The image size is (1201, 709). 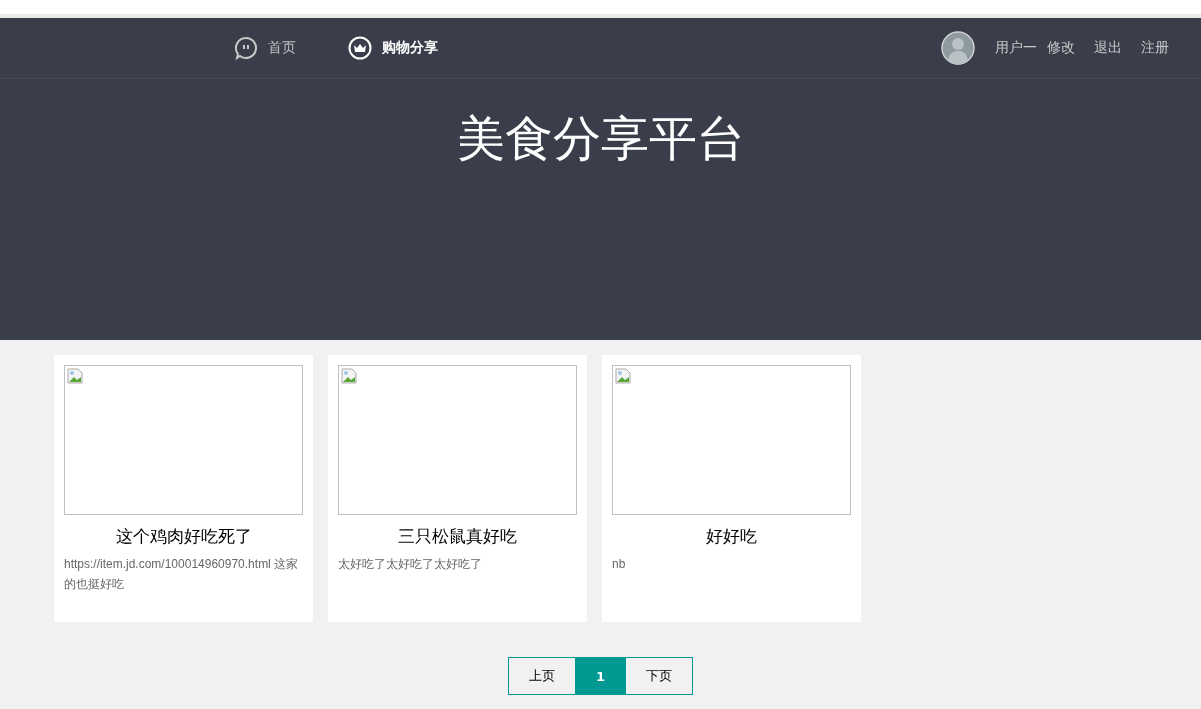 What do you see at coordinates (1155, 48) in the screenshot?
I see `user-link: 注册` at bounding box center [1155, 48].